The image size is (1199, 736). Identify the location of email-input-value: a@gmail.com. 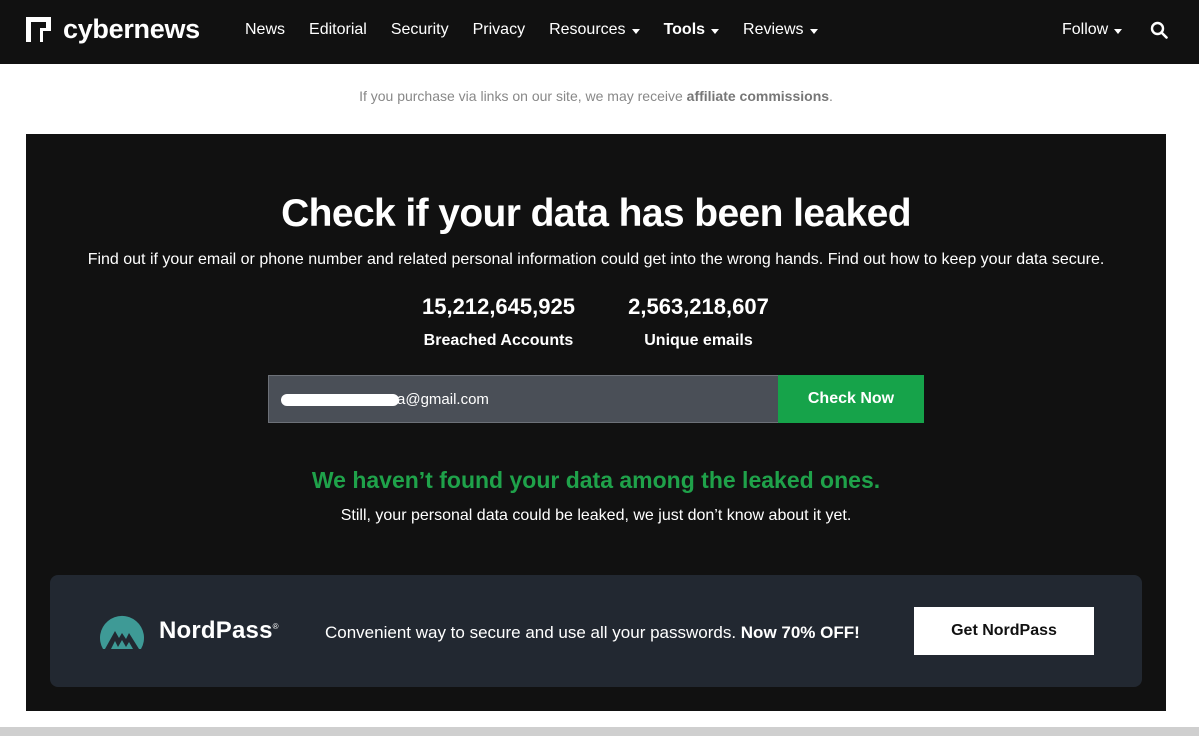
(443, 399).